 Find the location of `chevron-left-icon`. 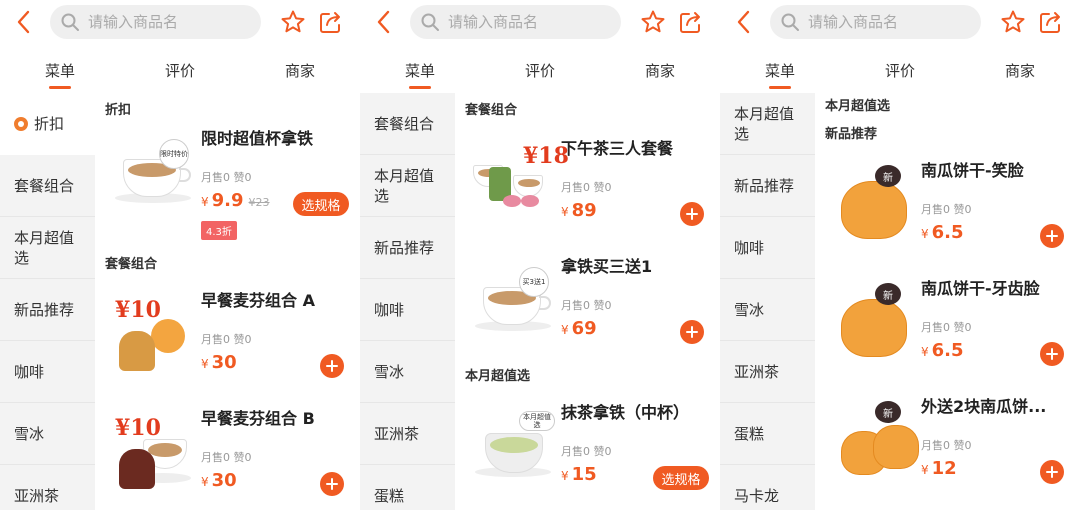

chevron-left-icon is located at coordinates (743, 22).